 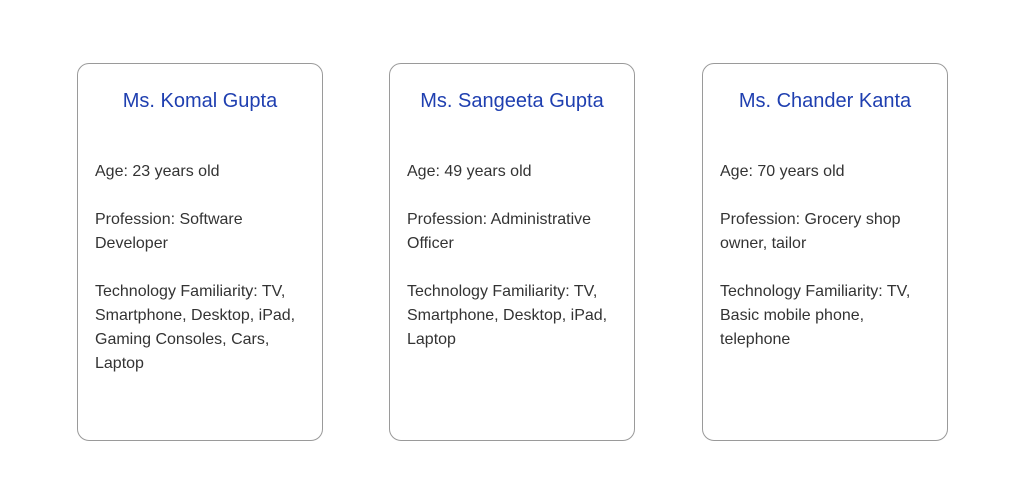 What do you see at coordinates (469, 171) in the screenshot?
I see `persona-age: Age: 49 years old` at bounding box center [469, 171].